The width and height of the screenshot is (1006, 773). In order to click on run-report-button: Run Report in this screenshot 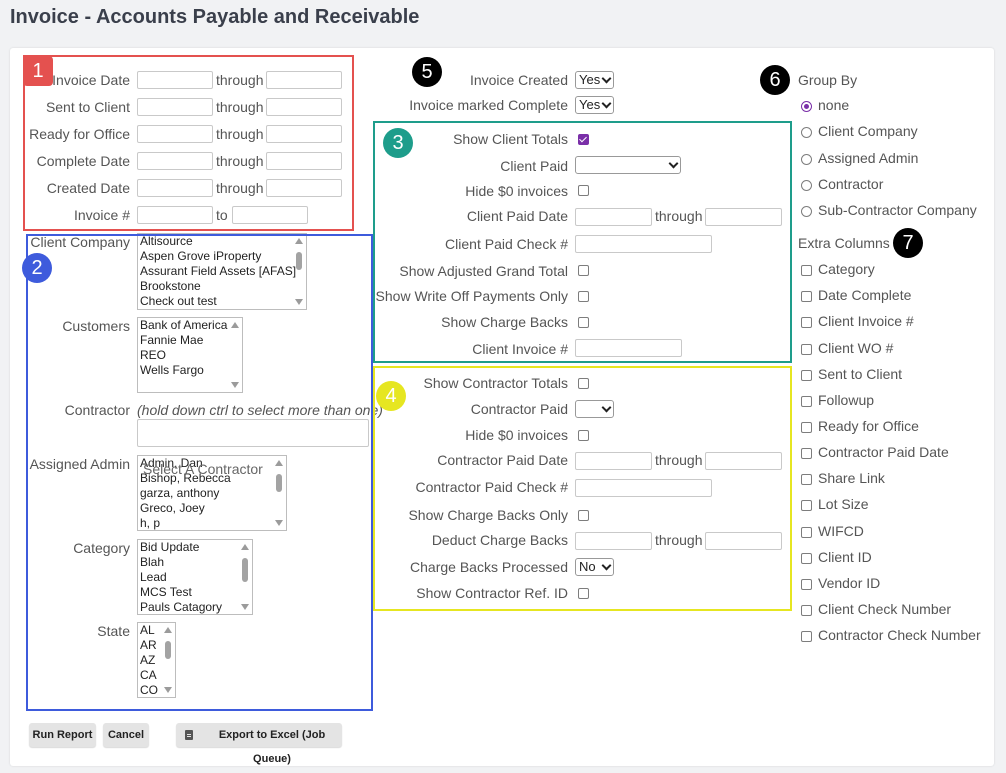, I will do `click(62, 735)`.